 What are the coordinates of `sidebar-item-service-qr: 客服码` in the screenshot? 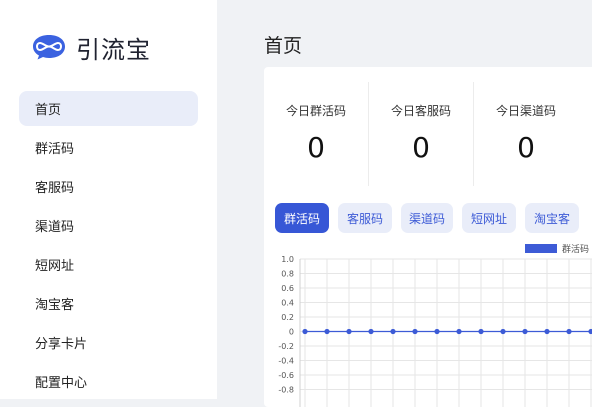 It's located at (108, 186).